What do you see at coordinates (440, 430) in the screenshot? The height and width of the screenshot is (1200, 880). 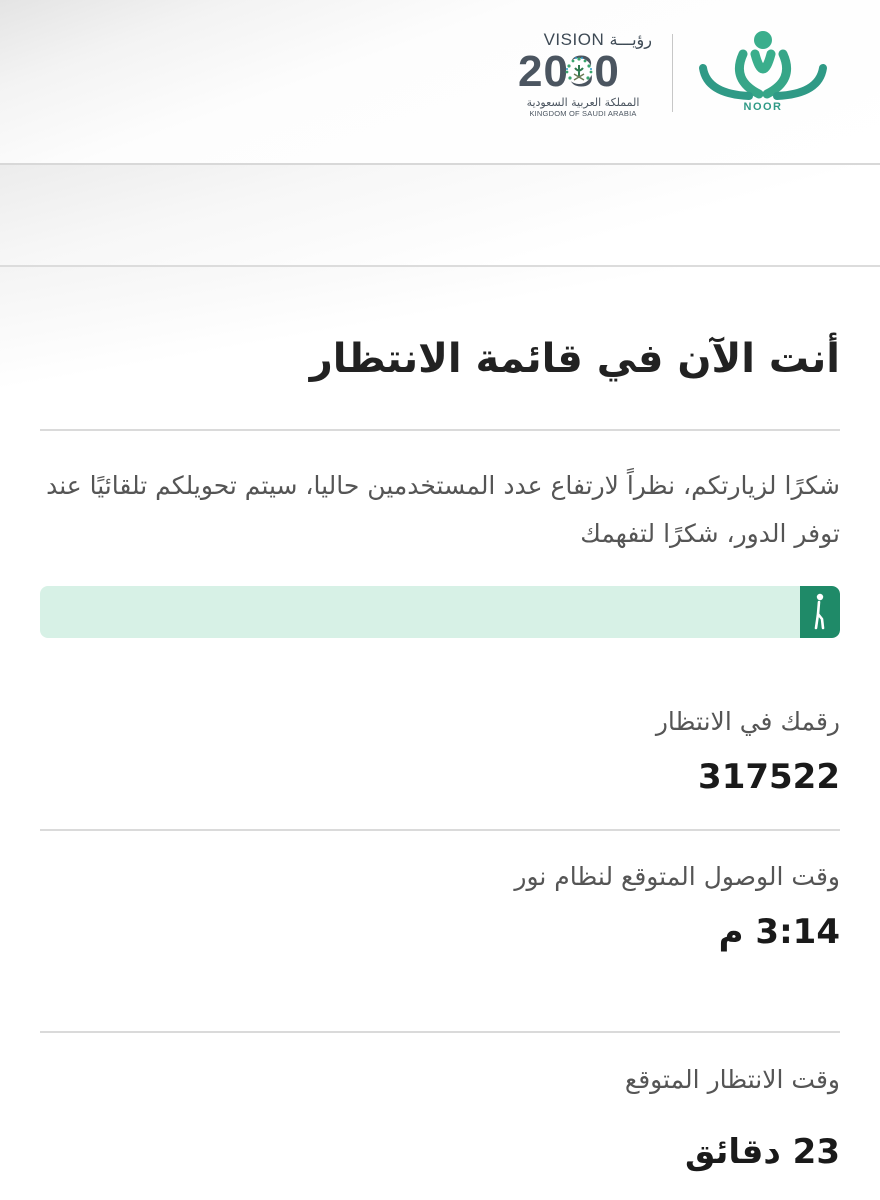 I see `title-divider` at bounding box center [440, 430].